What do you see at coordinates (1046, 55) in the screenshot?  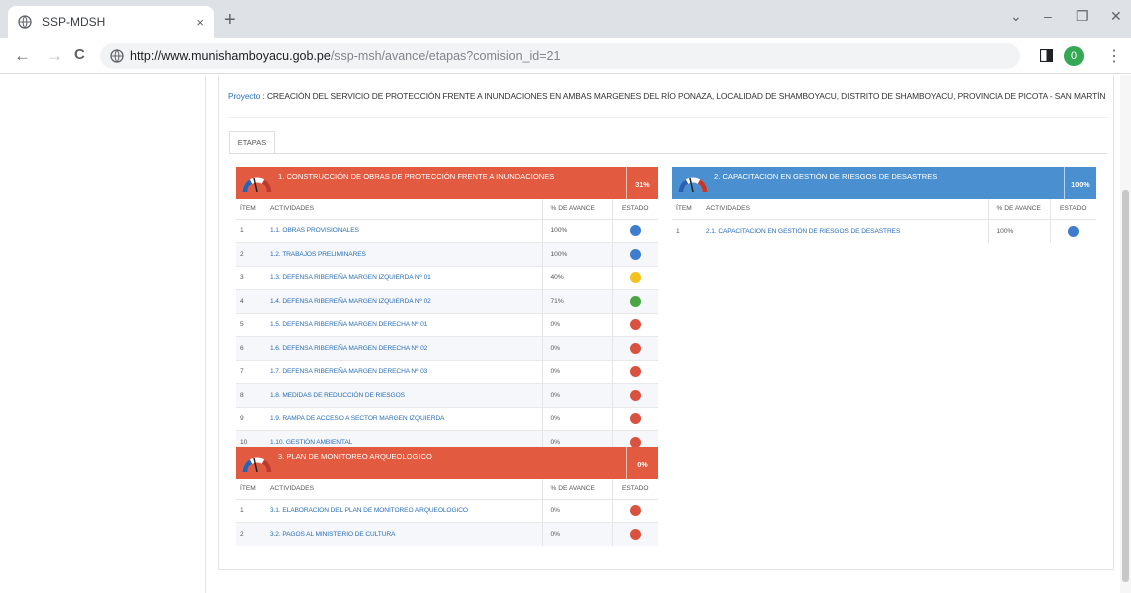 I see `side-panel-icon` at bounding box center [1046, 55].